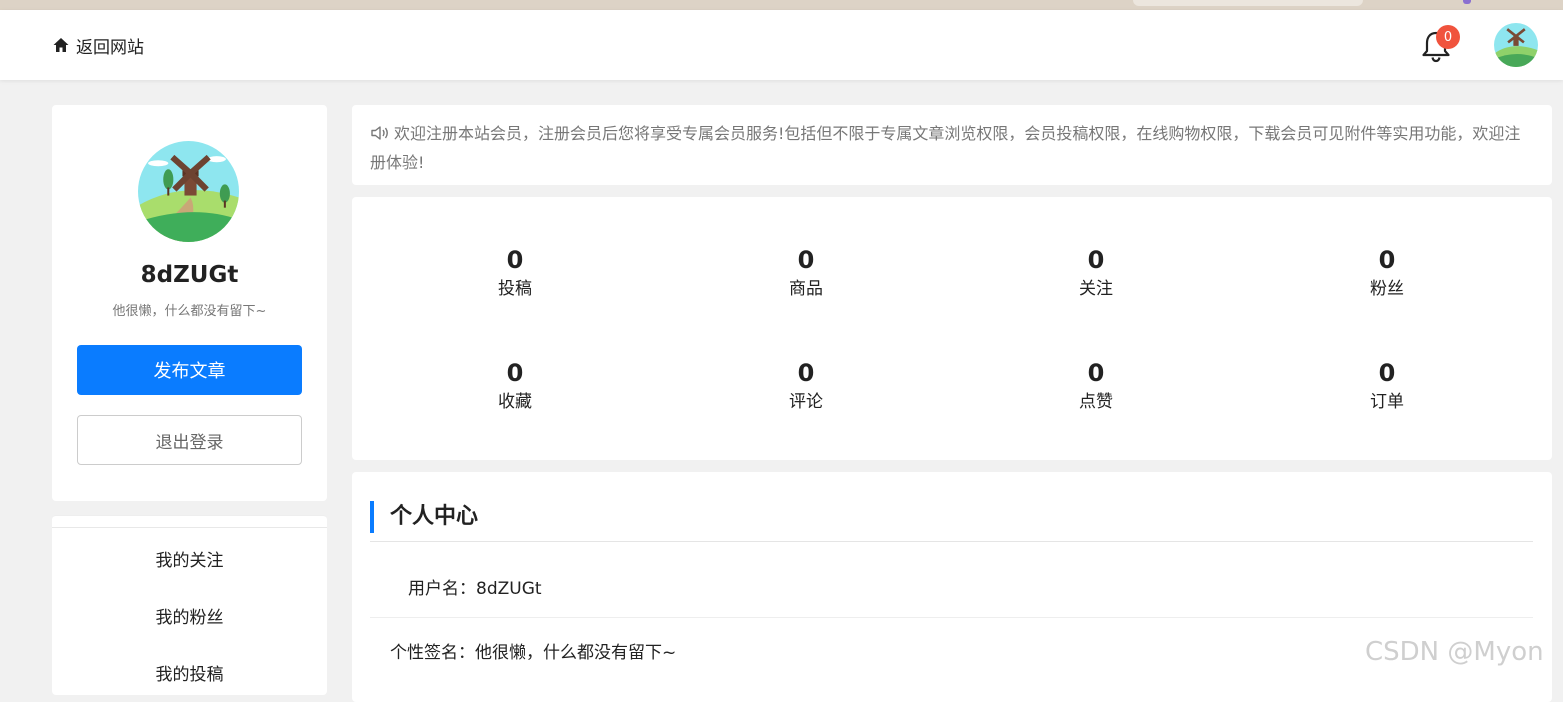  I want to click on stat-products: 0 商品, so click(806, 273).